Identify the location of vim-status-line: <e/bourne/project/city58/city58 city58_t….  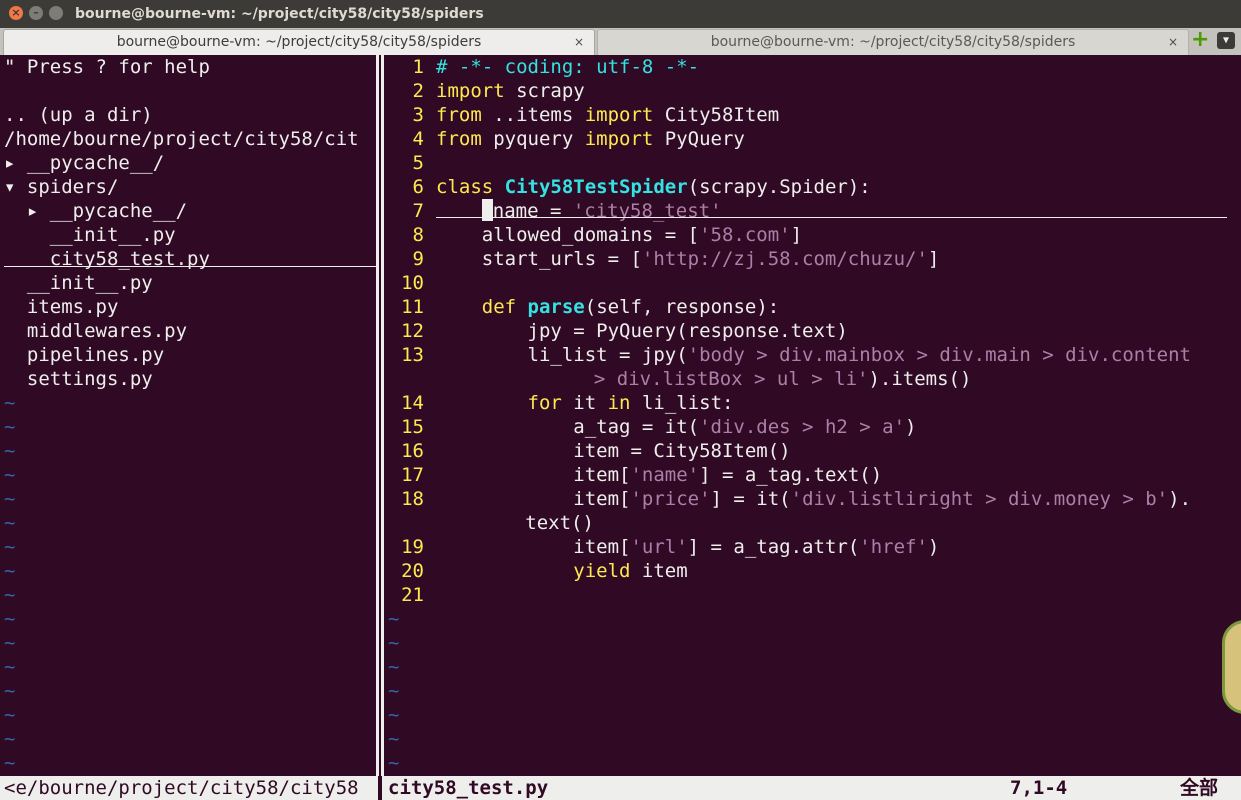
(620, 788).